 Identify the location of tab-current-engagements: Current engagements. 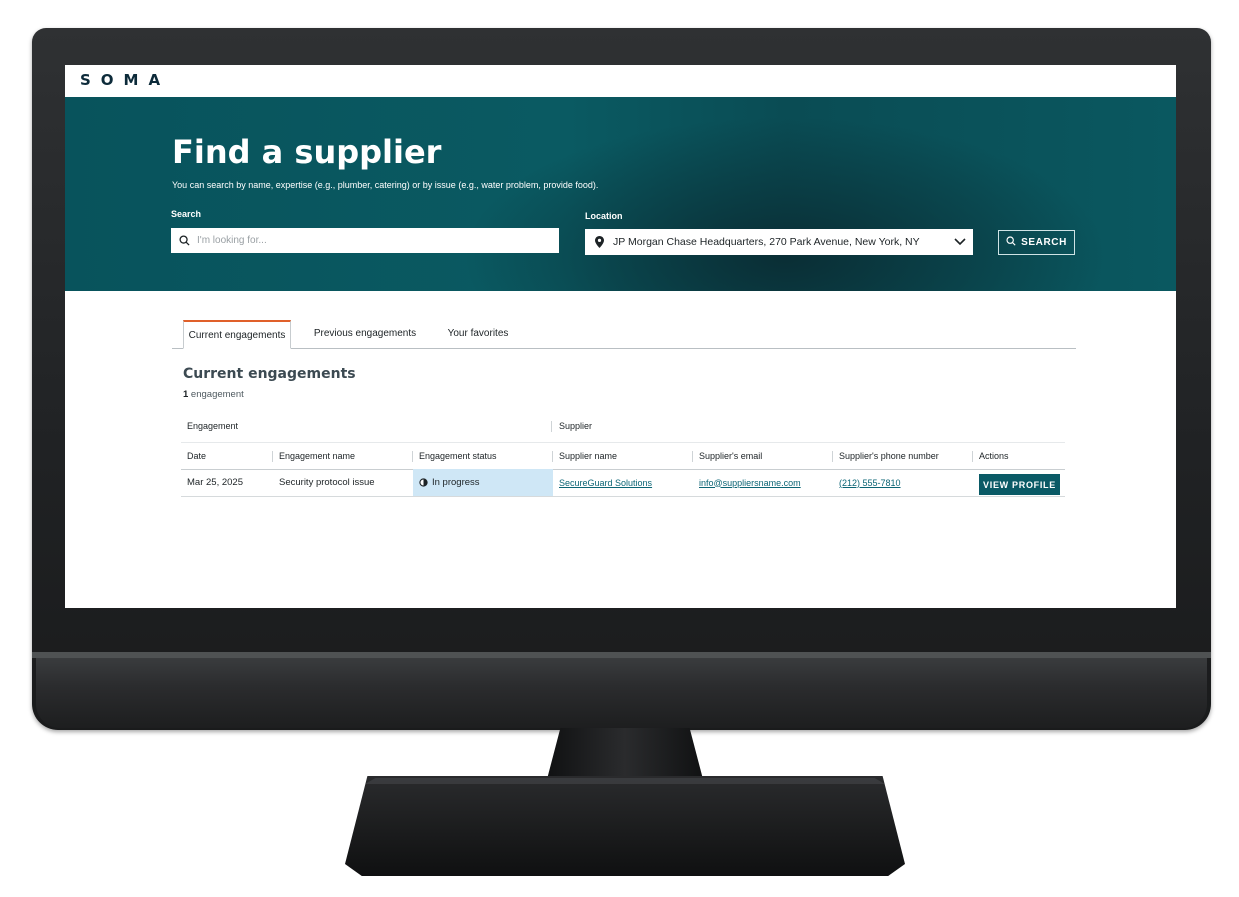
(237, 334).